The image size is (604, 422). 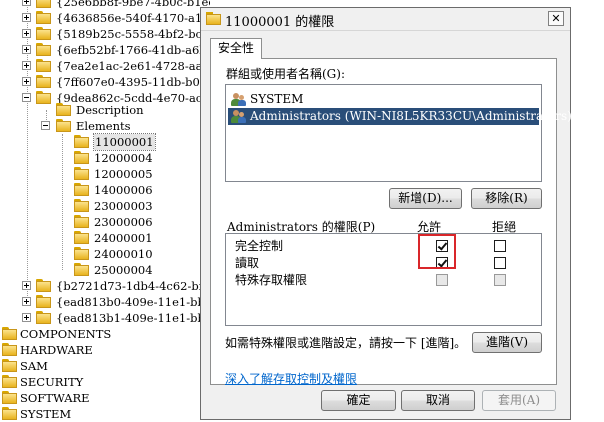 I want to click on tree-item-label: 23000006, so click(x=123, y=222).